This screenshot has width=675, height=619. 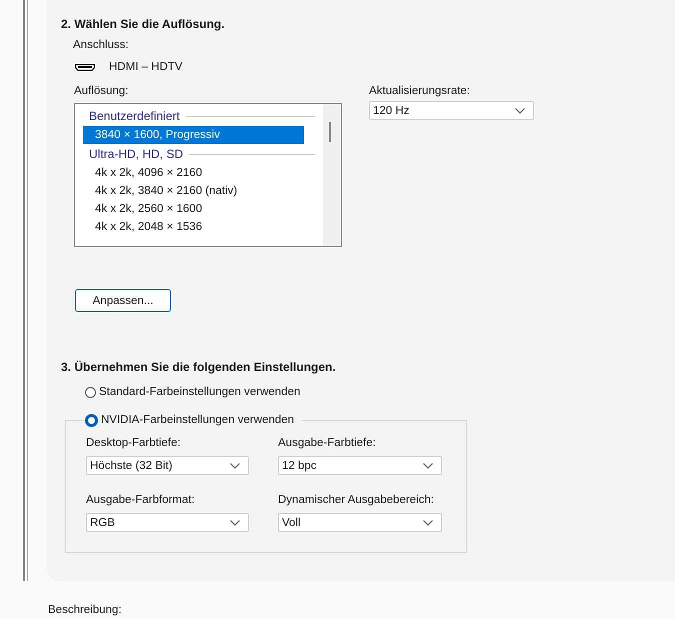 I want to click on list-group-header: Ultra-HD, HD, SD, so click(x=136, y=154).